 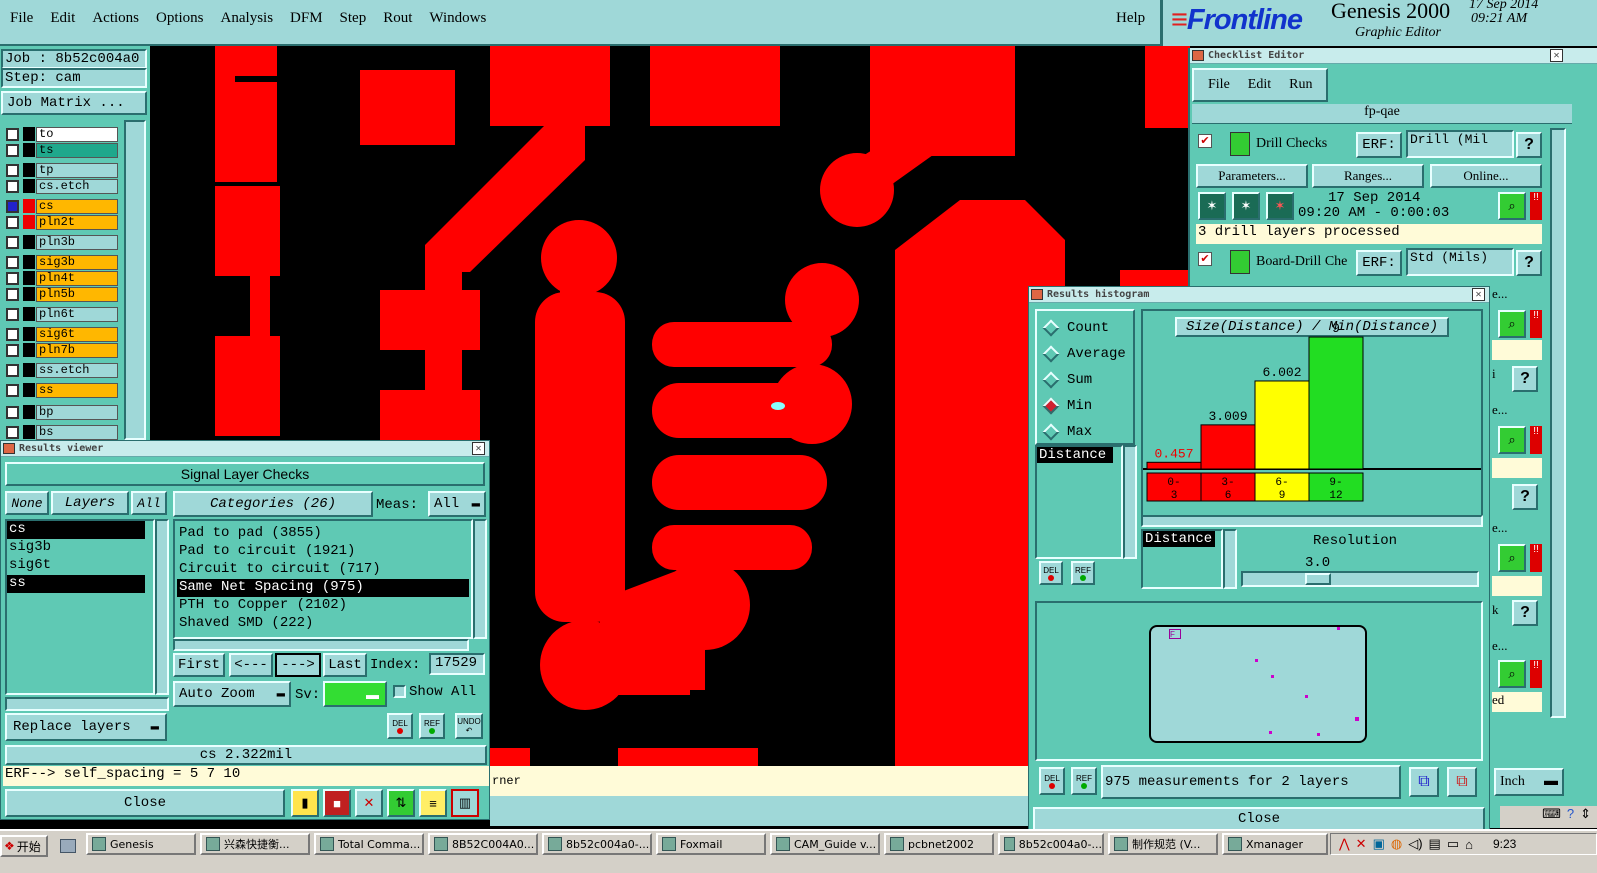 I want to click on units-select: Inch ▬, so click(x=1529, y=782).